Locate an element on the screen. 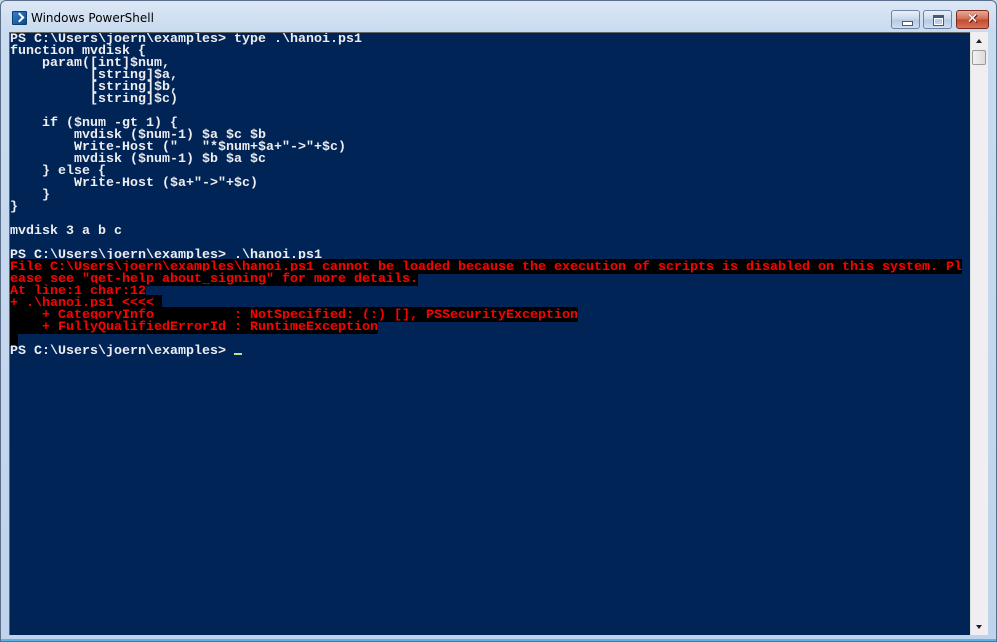  title-bar: Windows PowerShell ✕ is located at coordinates (498, 17).